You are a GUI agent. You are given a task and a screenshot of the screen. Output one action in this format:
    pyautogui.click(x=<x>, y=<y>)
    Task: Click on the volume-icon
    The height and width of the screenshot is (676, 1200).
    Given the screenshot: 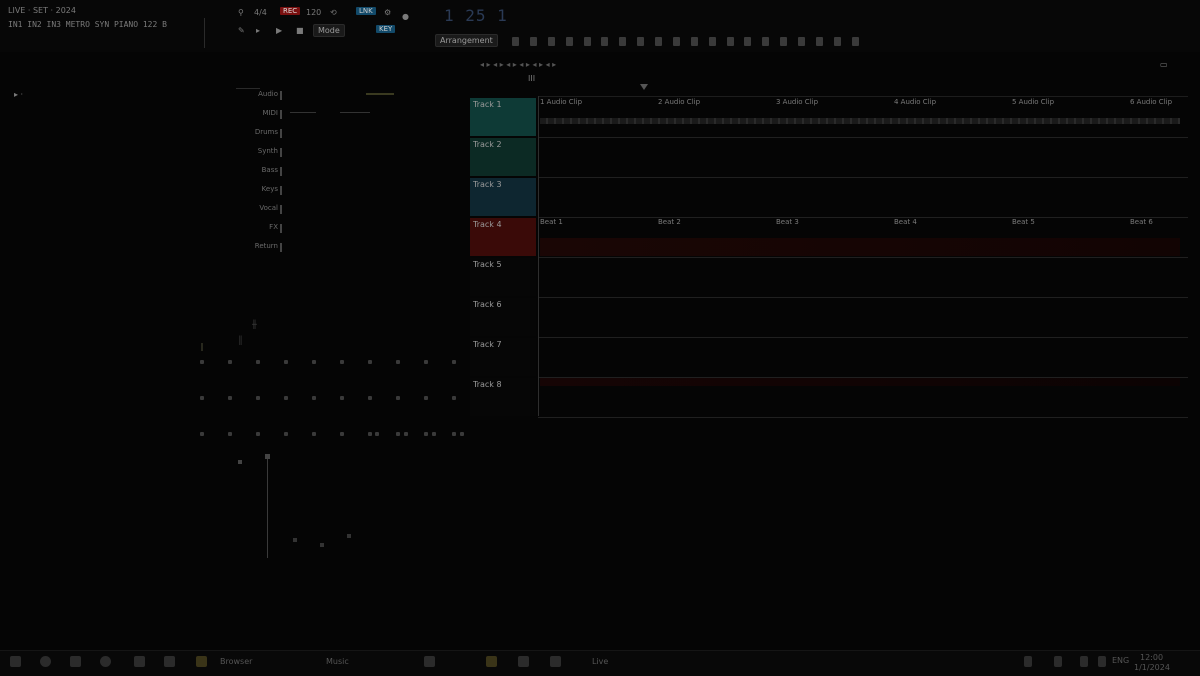 What is the action you would take?
    pyautogui.click(x=1102, y=661)
    